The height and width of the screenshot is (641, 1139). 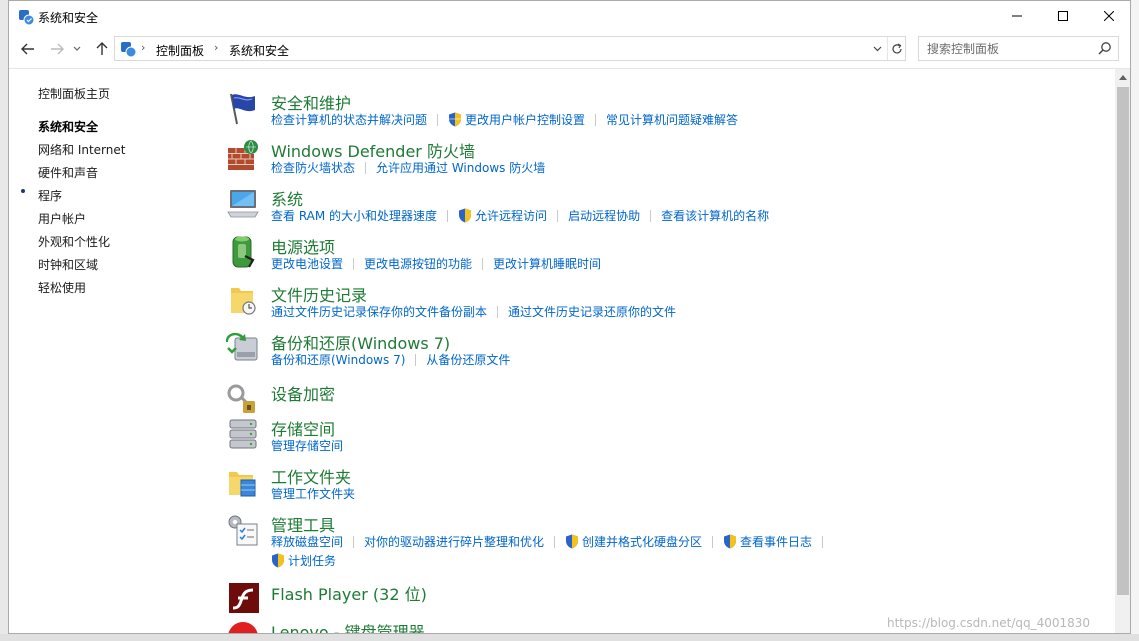 What do you see at coordinates (62, 218) in the screenshot?
I see `nav-item-user-accounts: 用户帐户` at bounding box center [62, 218].